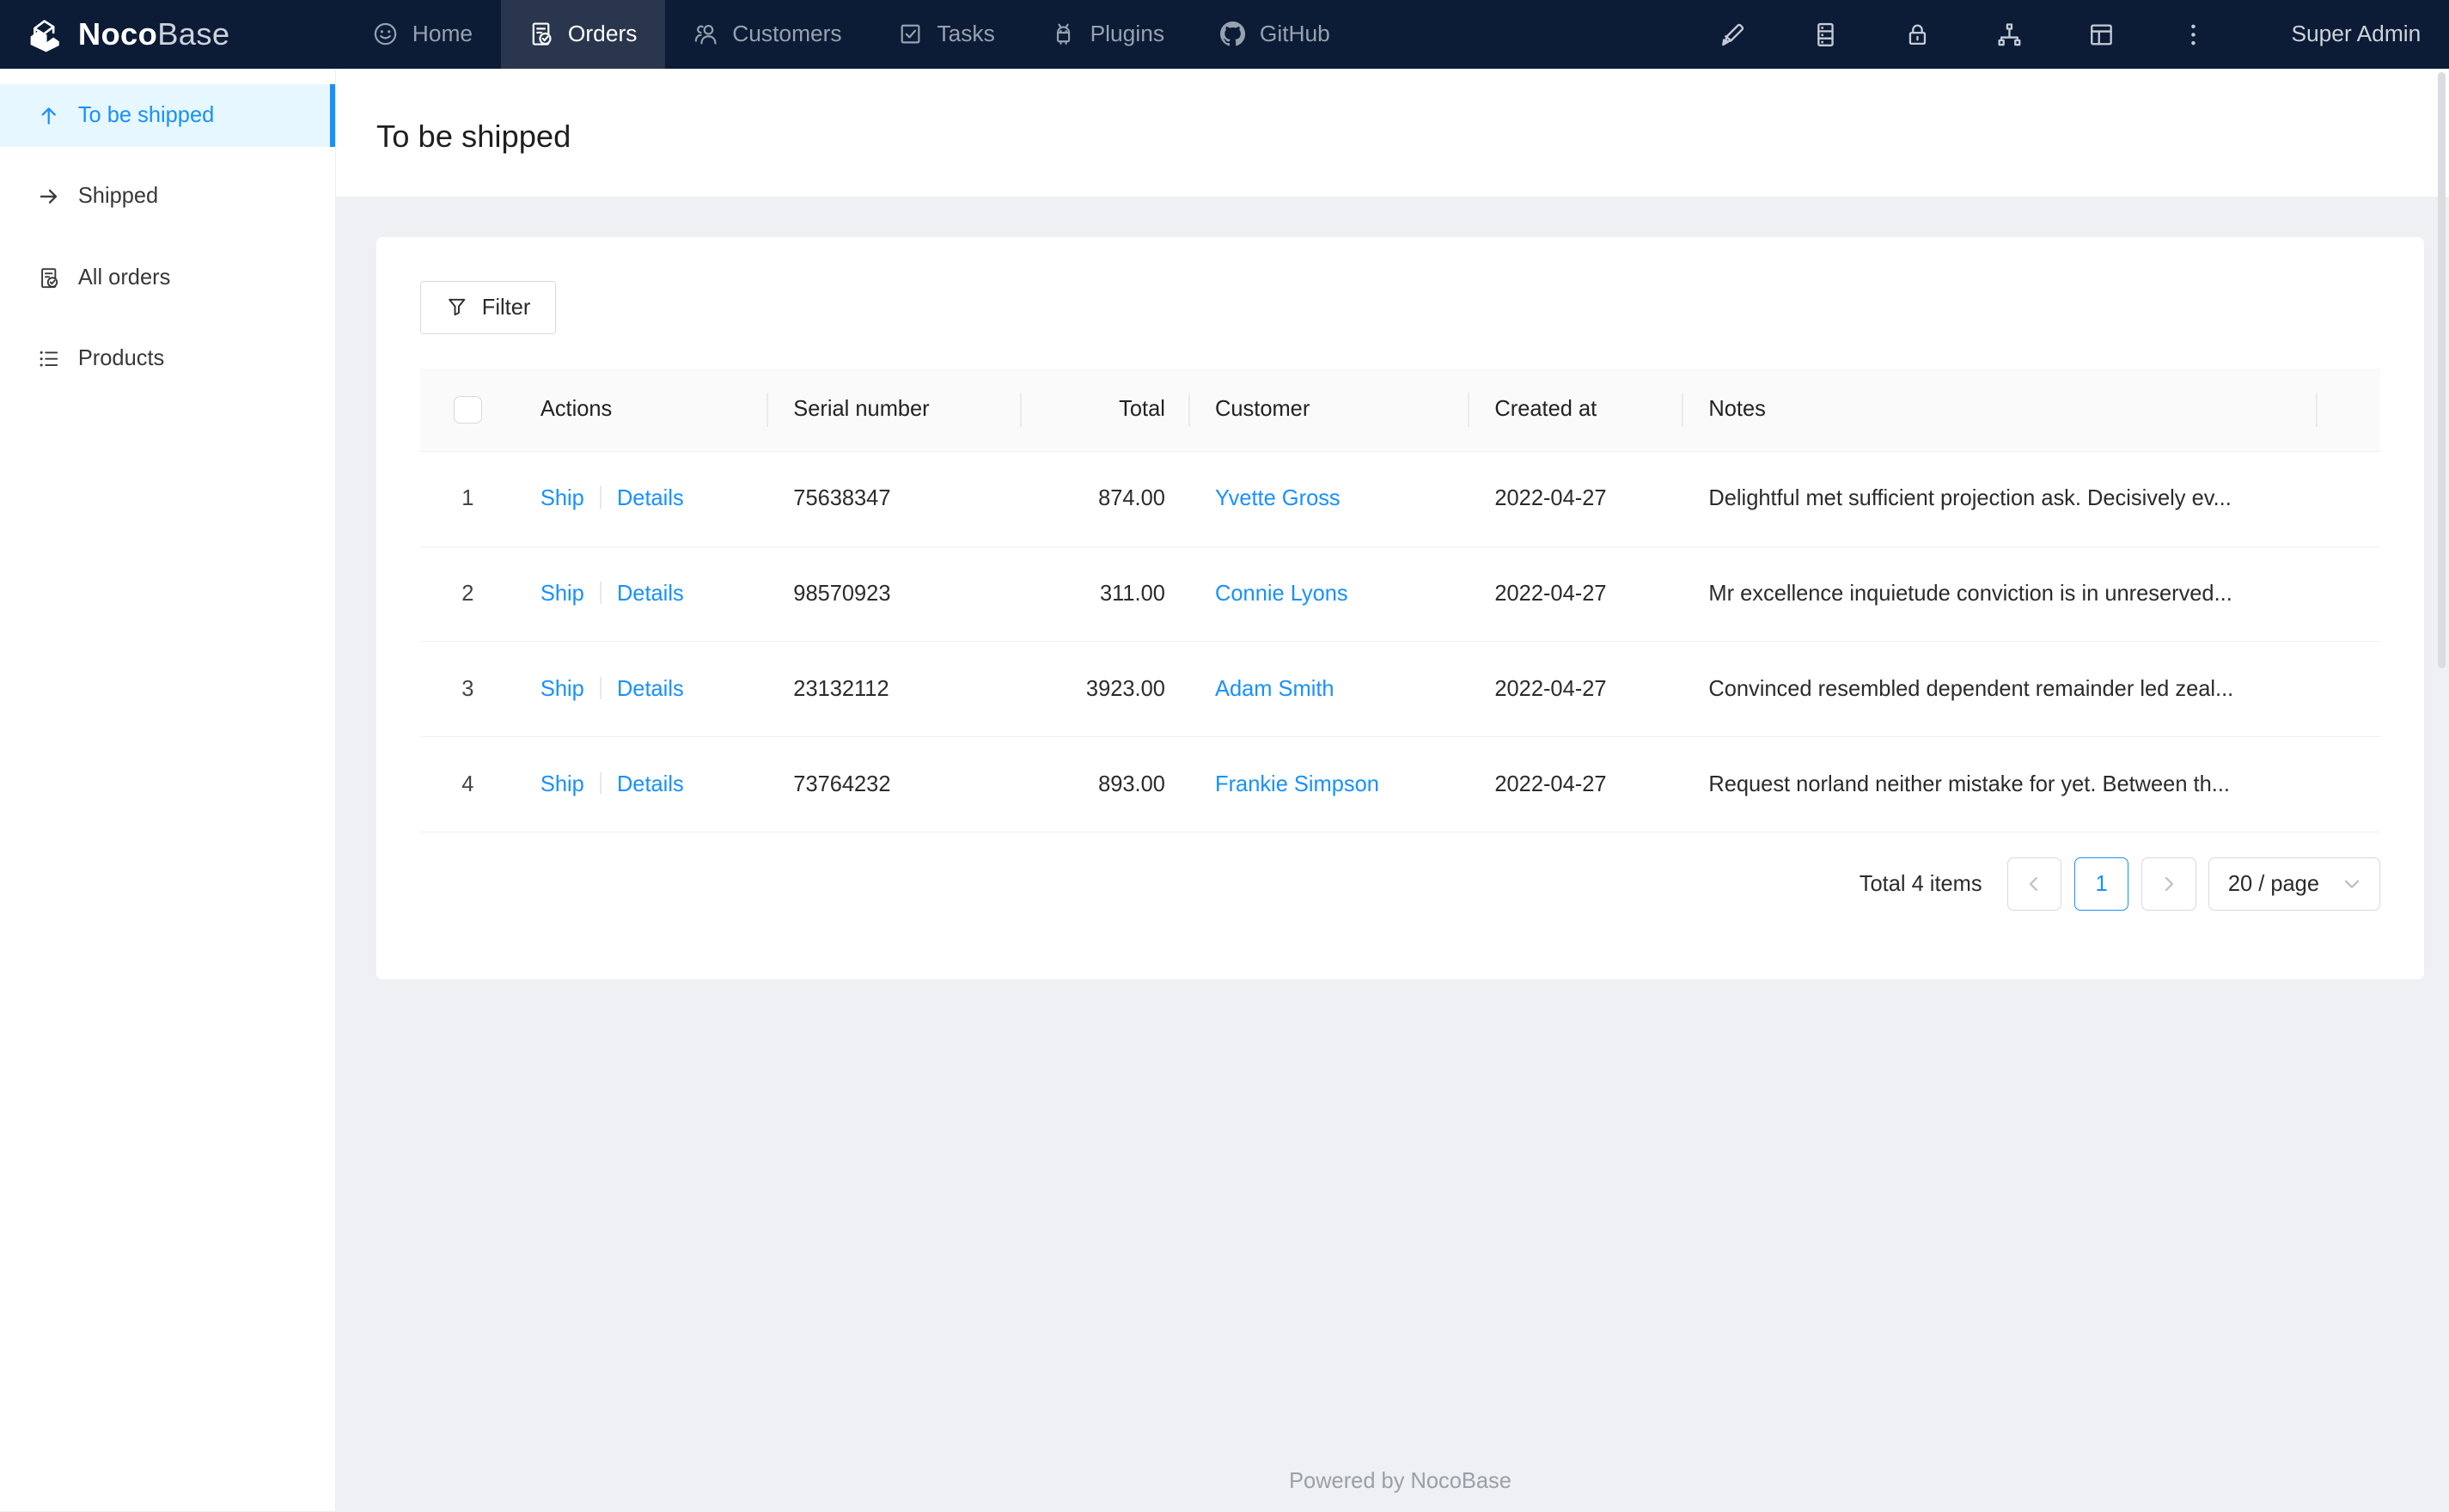  Describe the element at coordinates (2101, 884) in the screenshot. I see `pagination-page-1: 1` at that location.